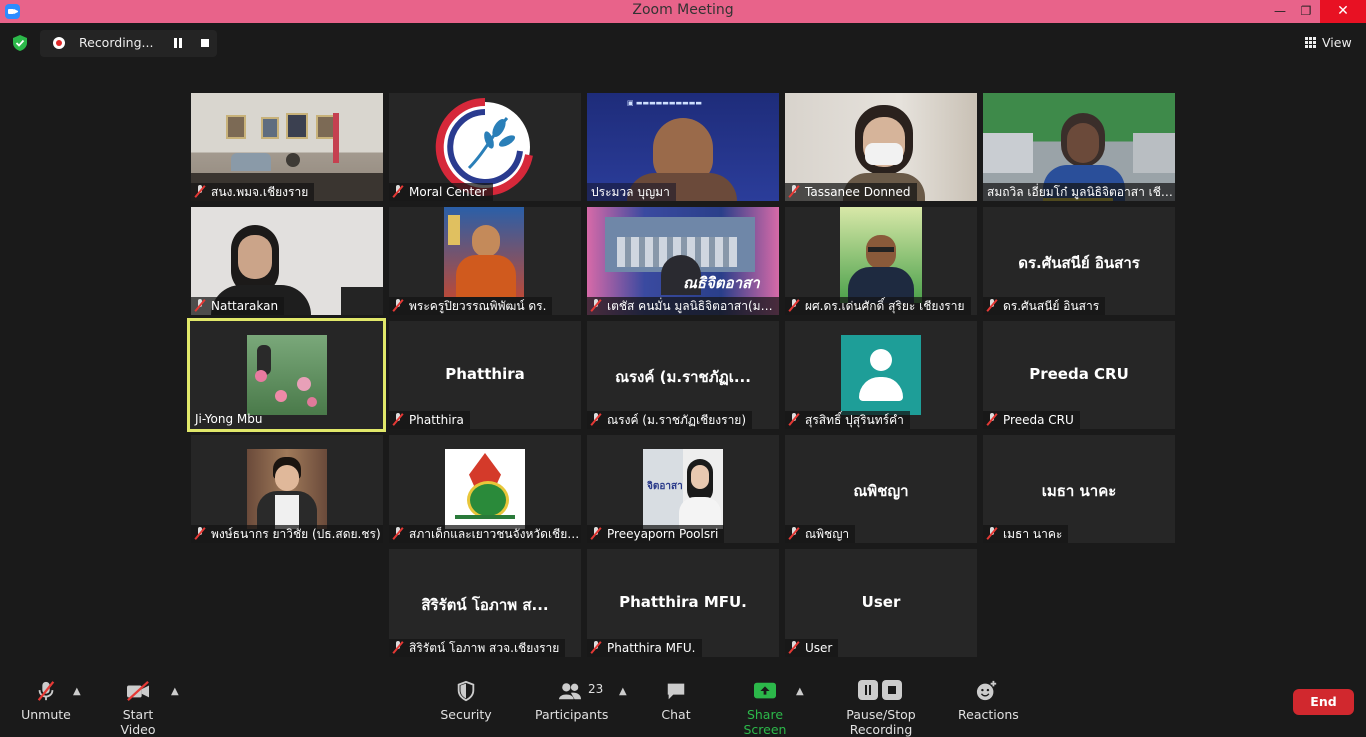 This screenshot has width=1366, height=737. I want to click on participant-name: เตชัส คนมั่น มูลนิธิจิตอาสา(มนส.), so click(683, 306).